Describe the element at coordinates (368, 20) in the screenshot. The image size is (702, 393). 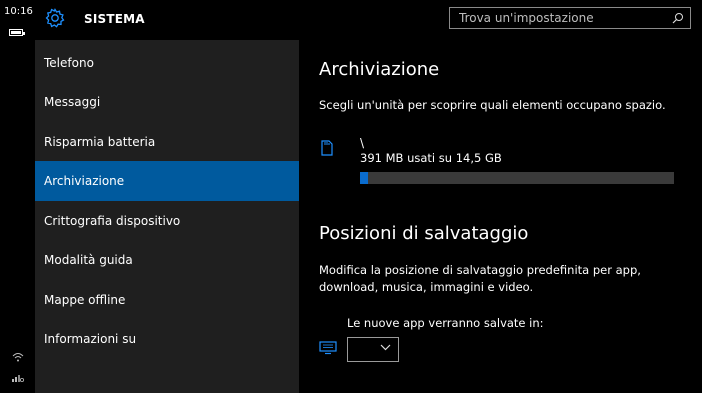
I see `header: SISTEMA` at that location.